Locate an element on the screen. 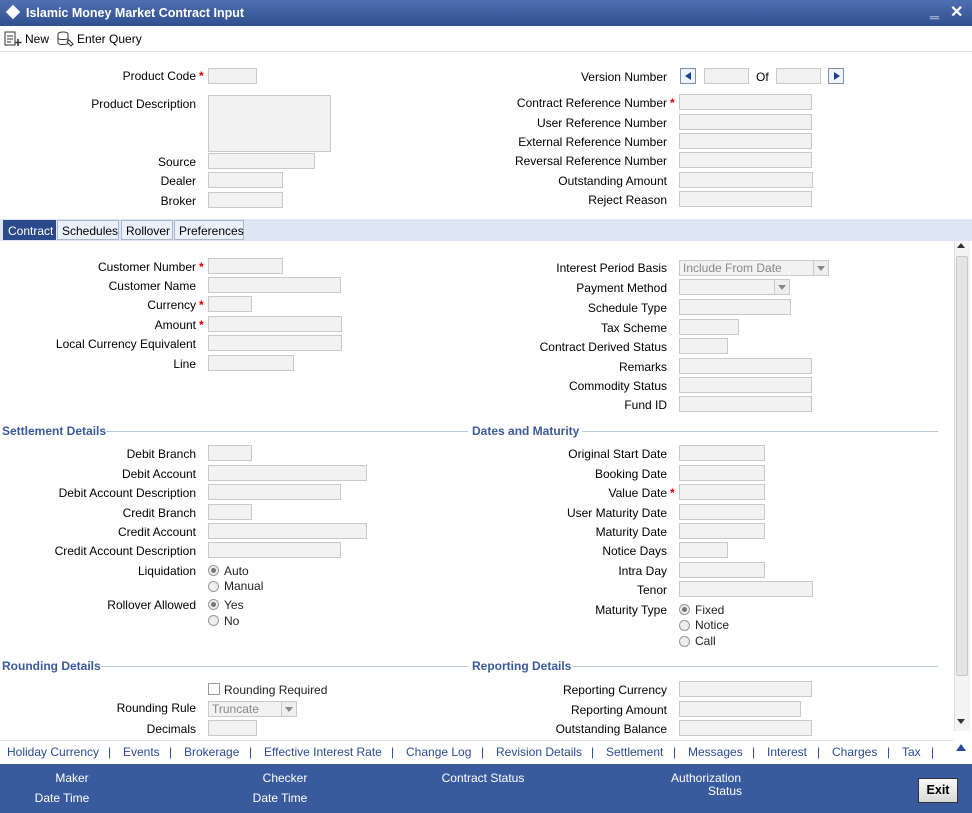  tenor-input is located at coordinates (746, 589).